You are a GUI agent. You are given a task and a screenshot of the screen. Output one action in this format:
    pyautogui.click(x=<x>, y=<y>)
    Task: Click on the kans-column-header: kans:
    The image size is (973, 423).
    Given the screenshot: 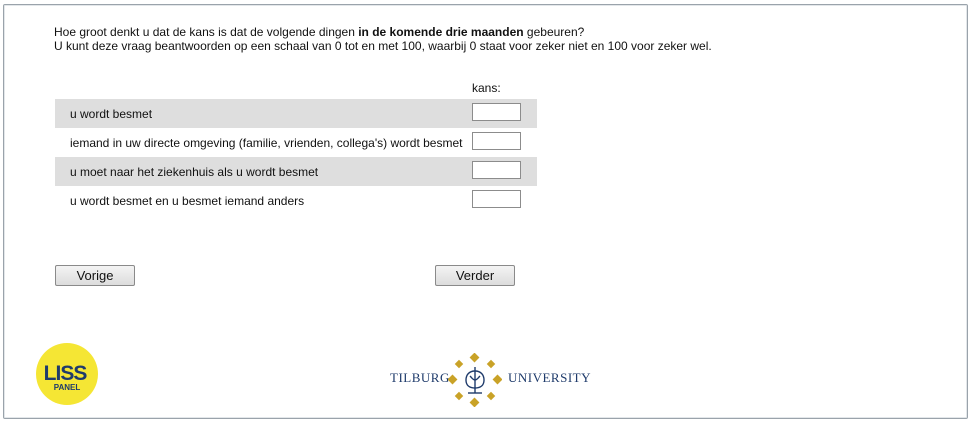 What is the action you would take?
    pyautogui.click(x=486, y=88)
    